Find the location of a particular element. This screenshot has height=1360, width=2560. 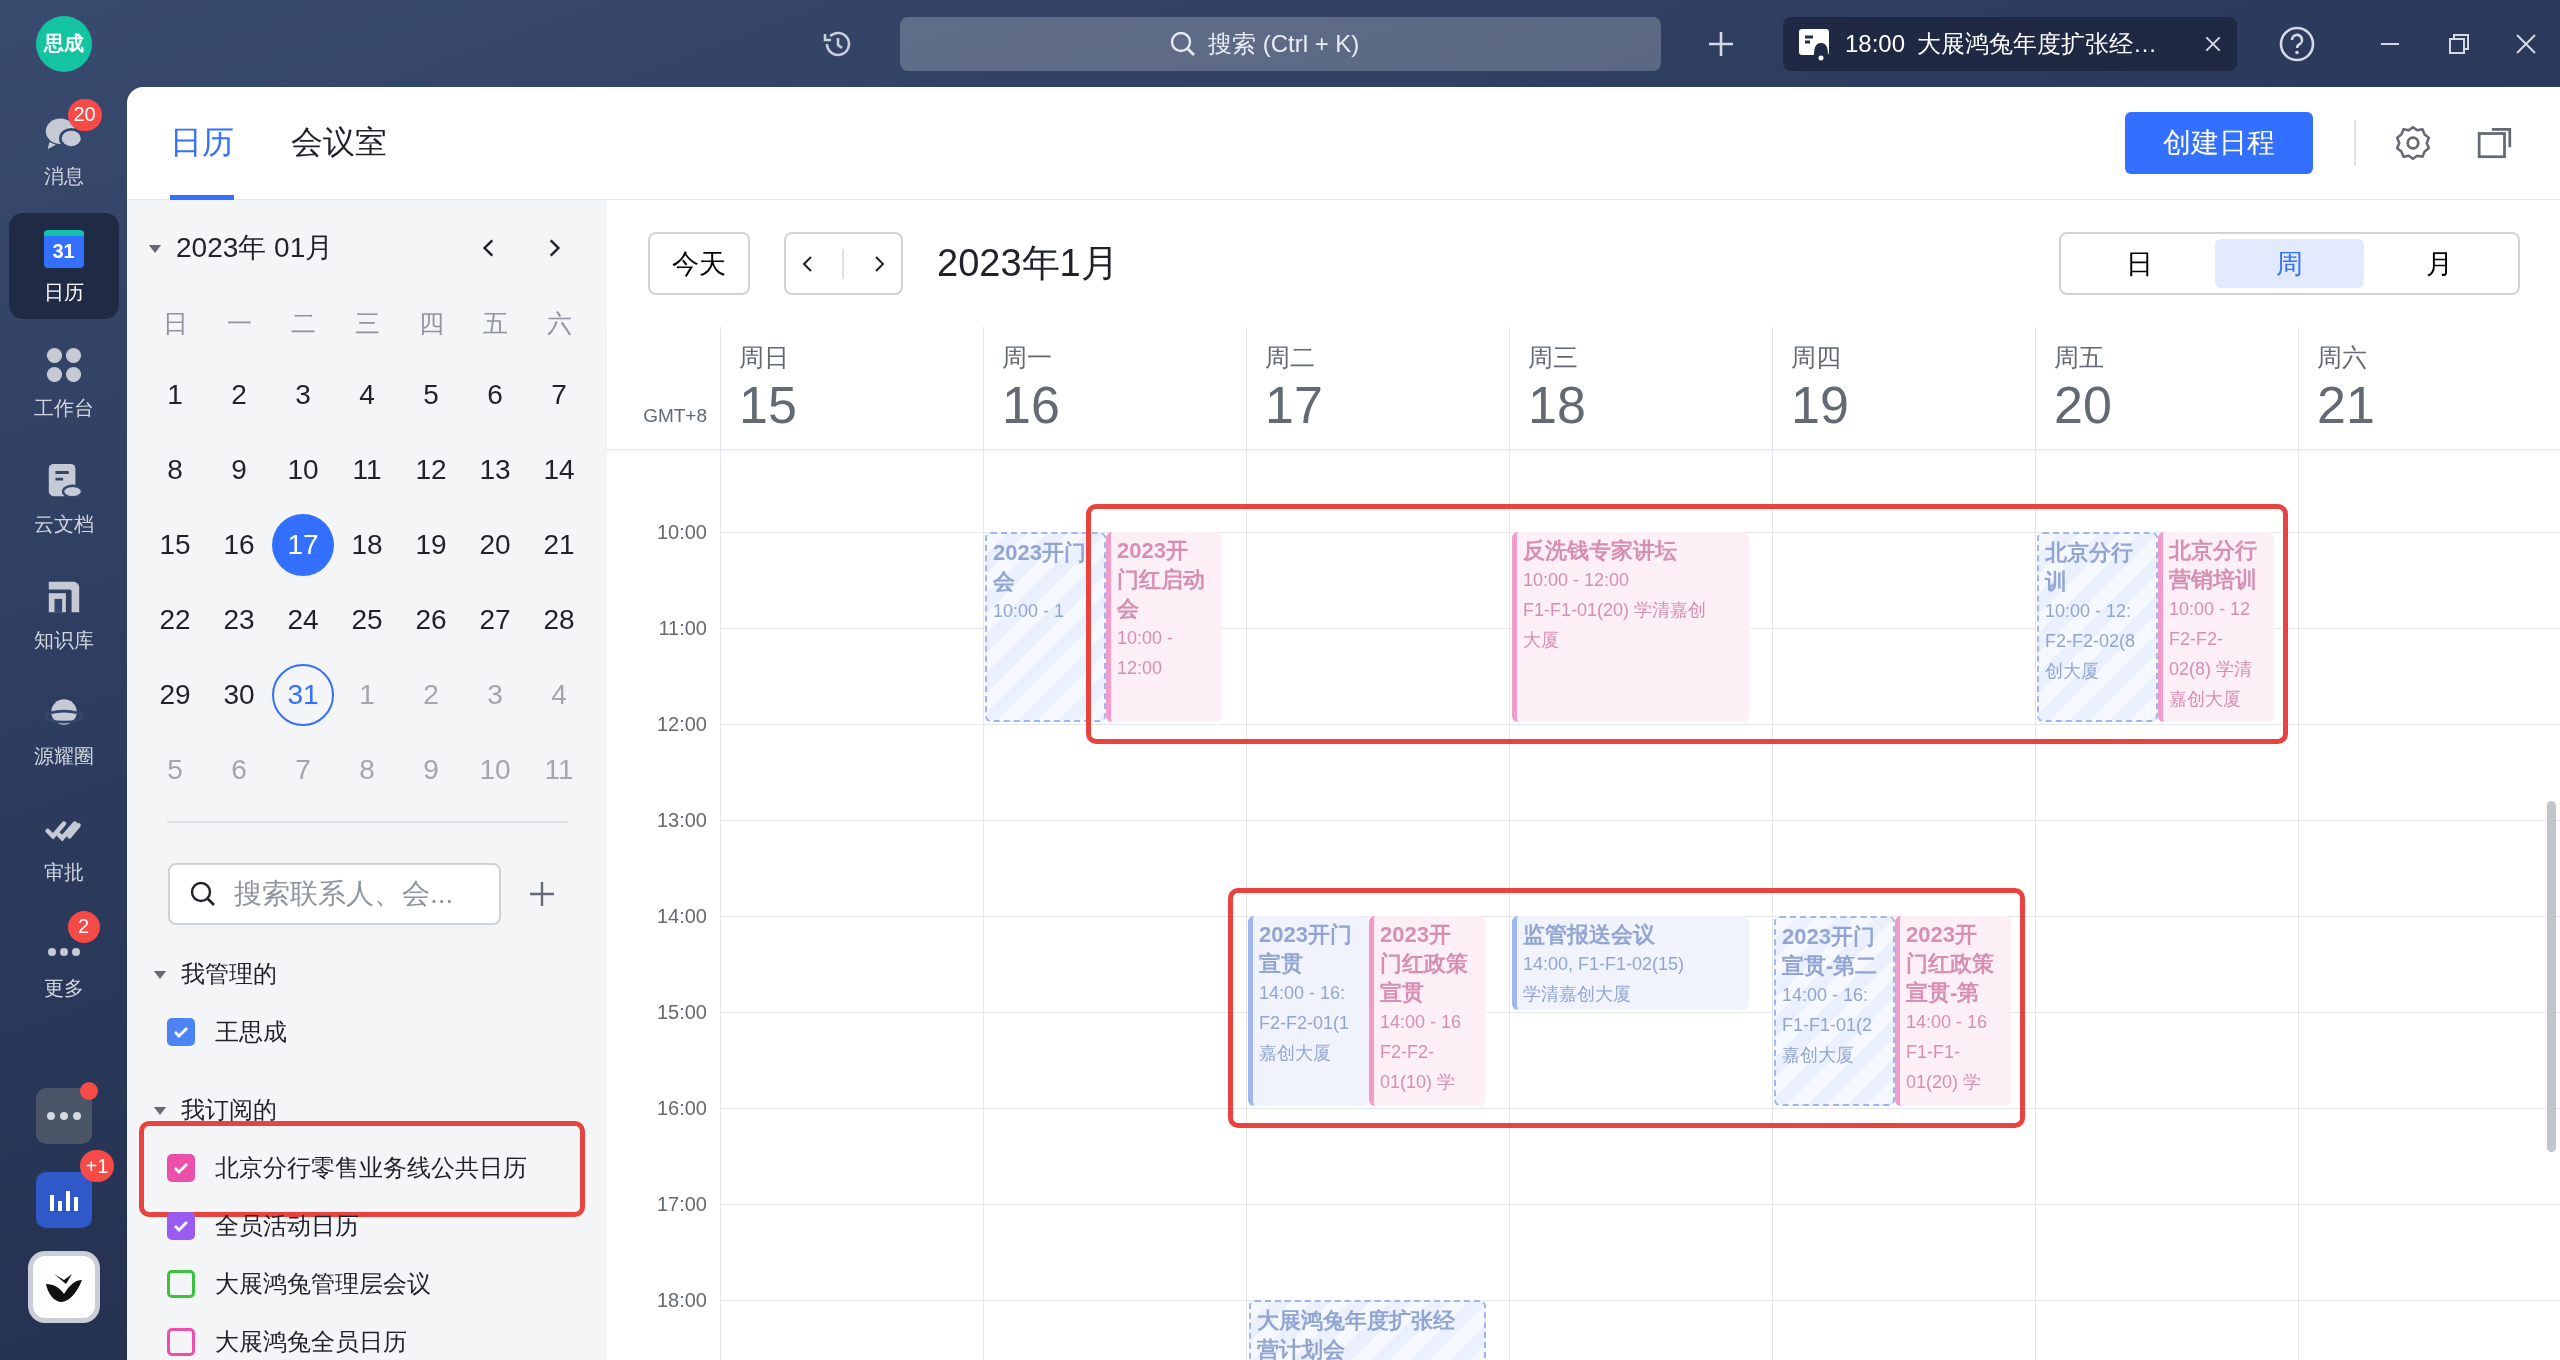

event-title: 北京分行 营销培训 is located at coordinates (2213, 565).